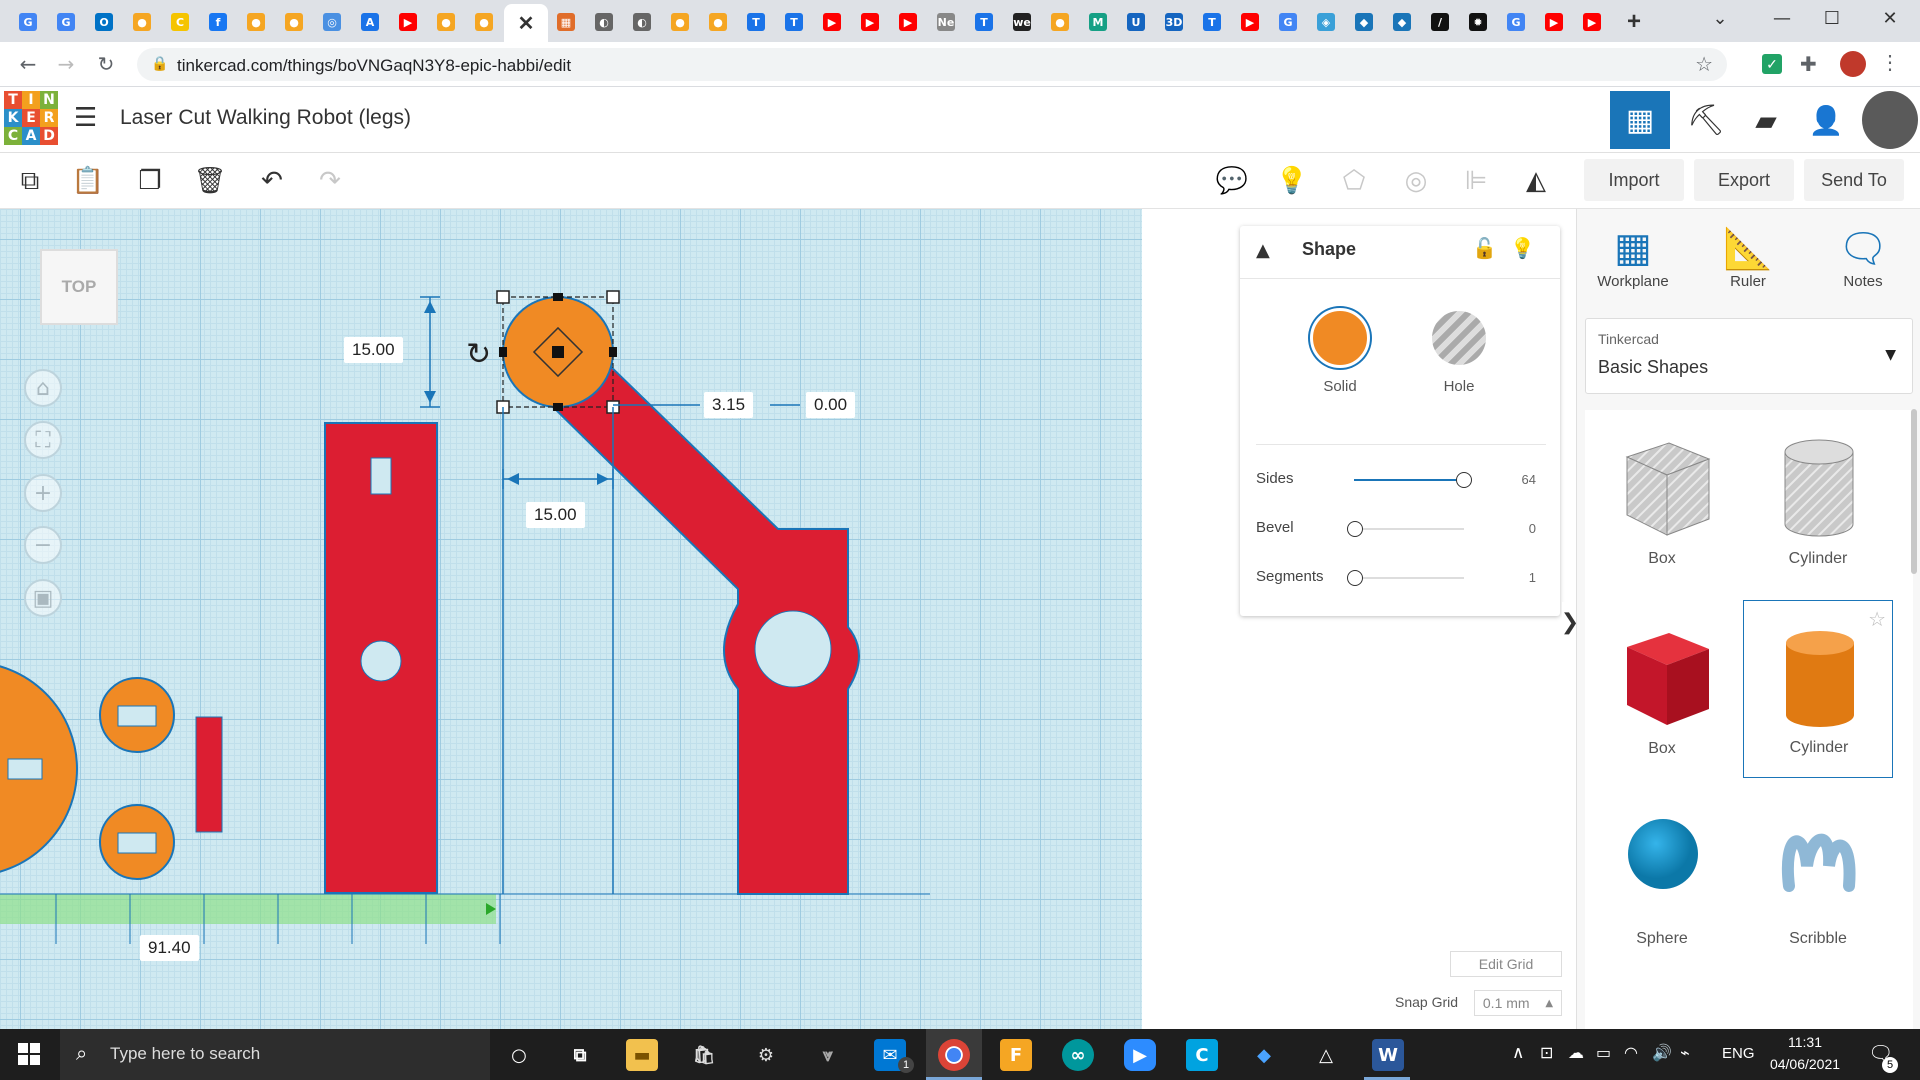 This screenshot has height=1080, width=1920. Describe the element at coordinates (150, 181) in the screenshot. I see `duplicate-icon: ❐` at that location.